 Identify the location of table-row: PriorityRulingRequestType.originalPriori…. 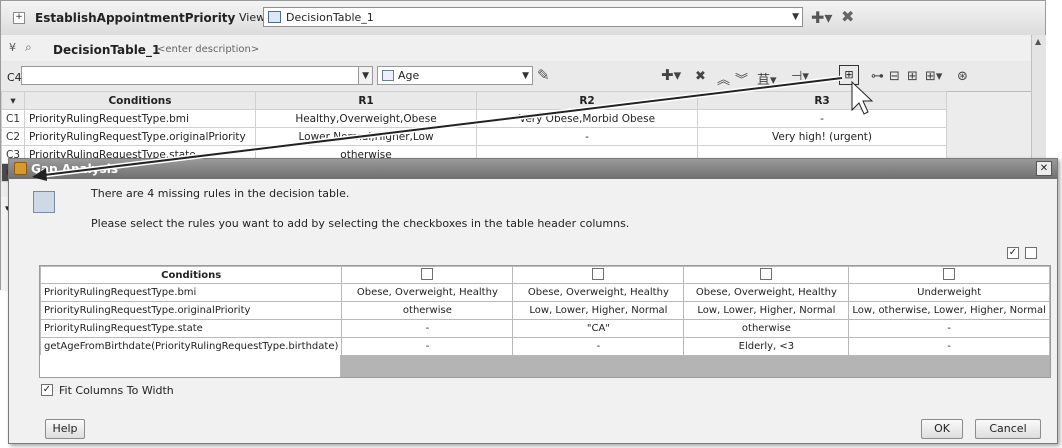
(544, 310).